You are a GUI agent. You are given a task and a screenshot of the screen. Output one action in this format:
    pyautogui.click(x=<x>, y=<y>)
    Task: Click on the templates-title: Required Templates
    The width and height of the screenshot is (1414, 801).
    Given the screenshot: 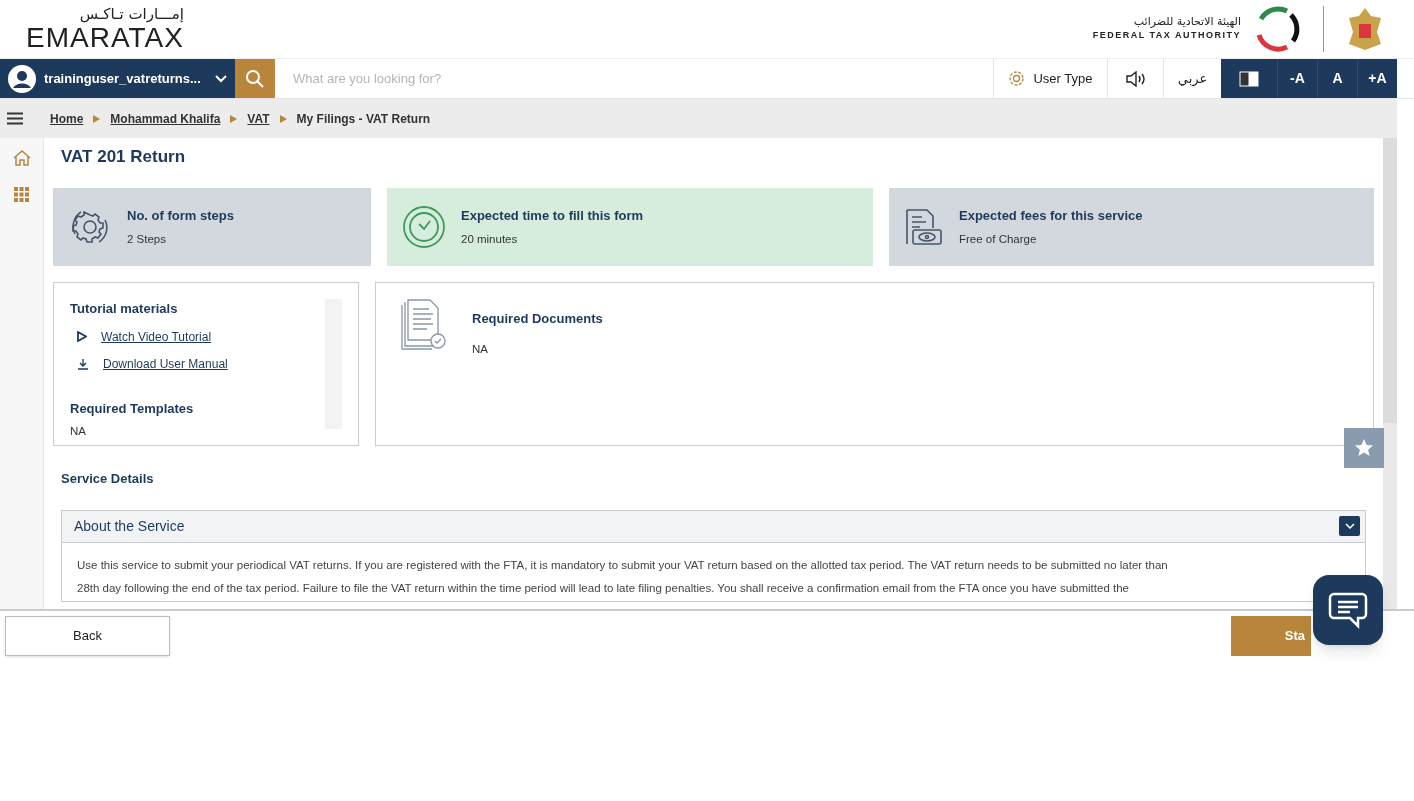 What is the action you would take?
    pyautogui.click(x=132, y=408)
    